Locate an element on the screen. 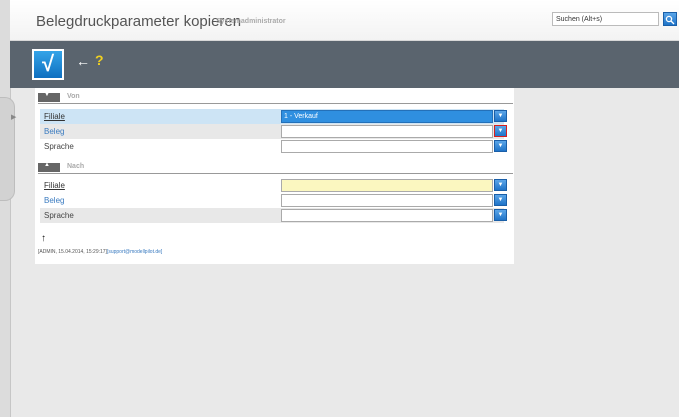  toolbar: √ ← ? is located at coordinates (344, 64).